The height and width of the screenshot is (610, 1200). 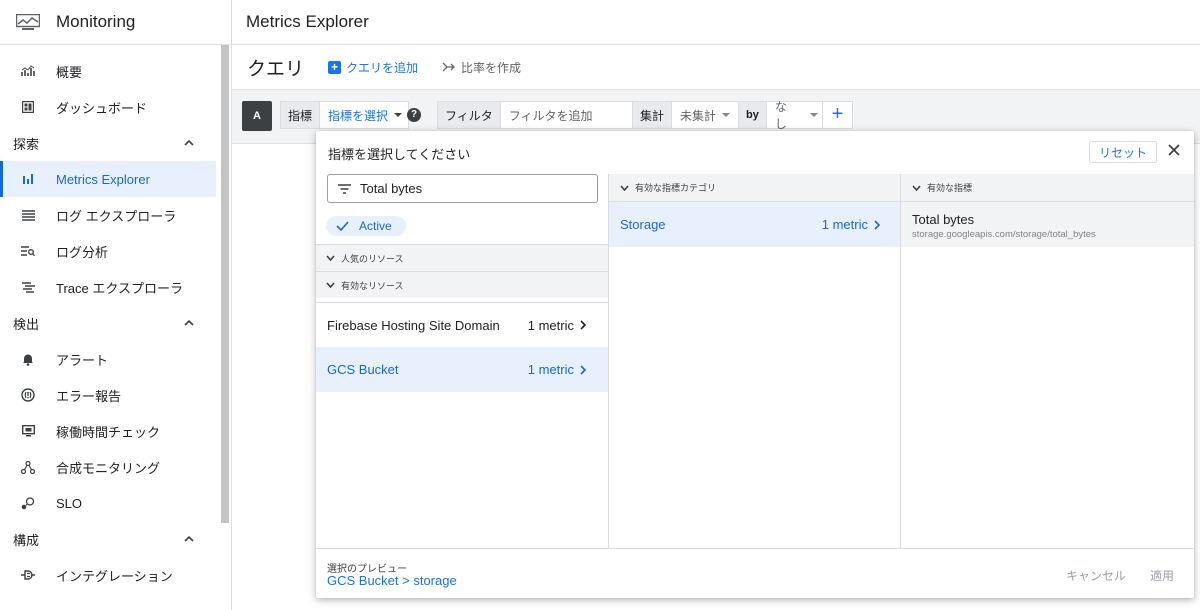 I want to click on sidebar-item-label: ダッシュボード, so click(x=102, y=108).